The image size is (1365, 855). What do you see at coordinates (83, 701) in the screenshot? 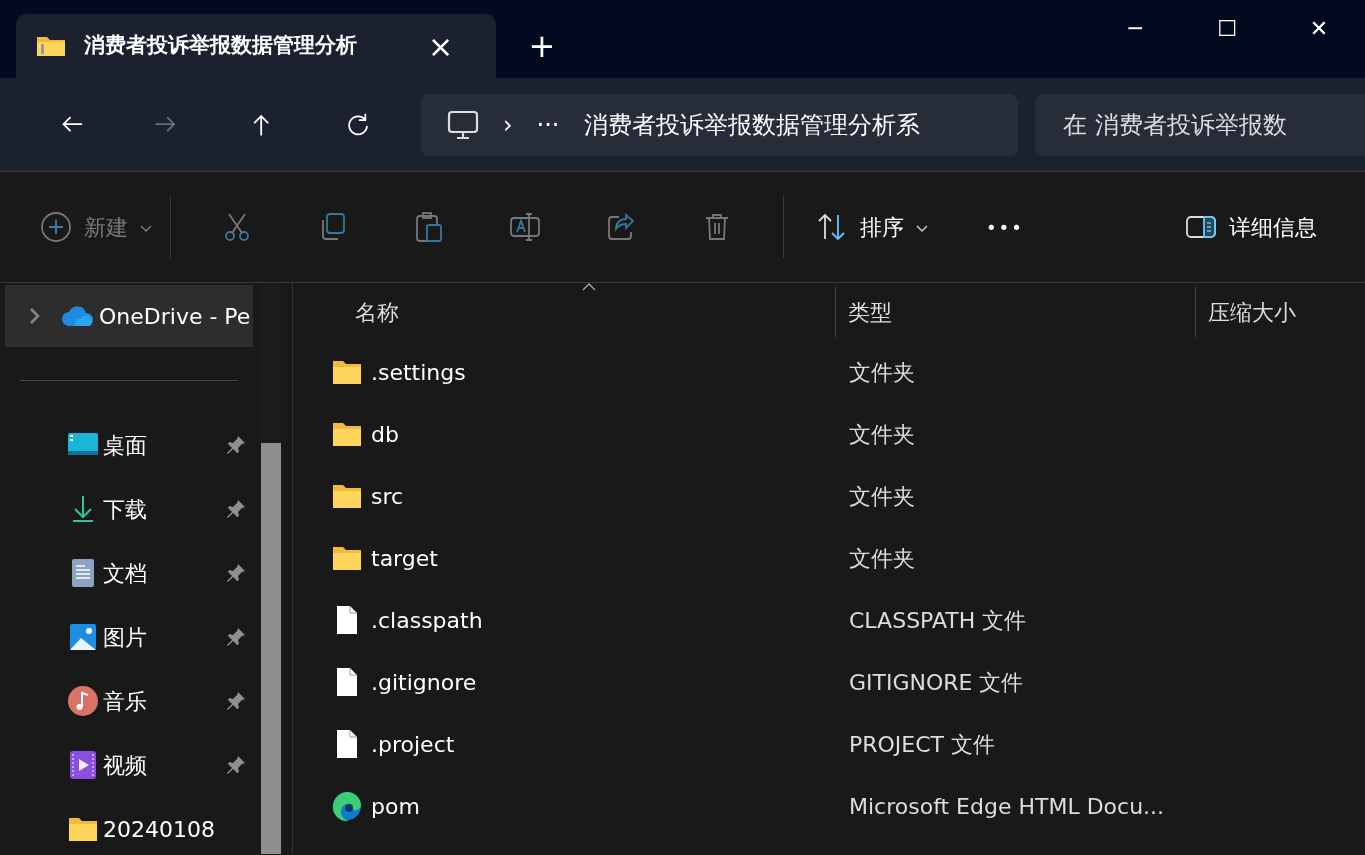
I see `music-icon` at bounding box center [83, 701].